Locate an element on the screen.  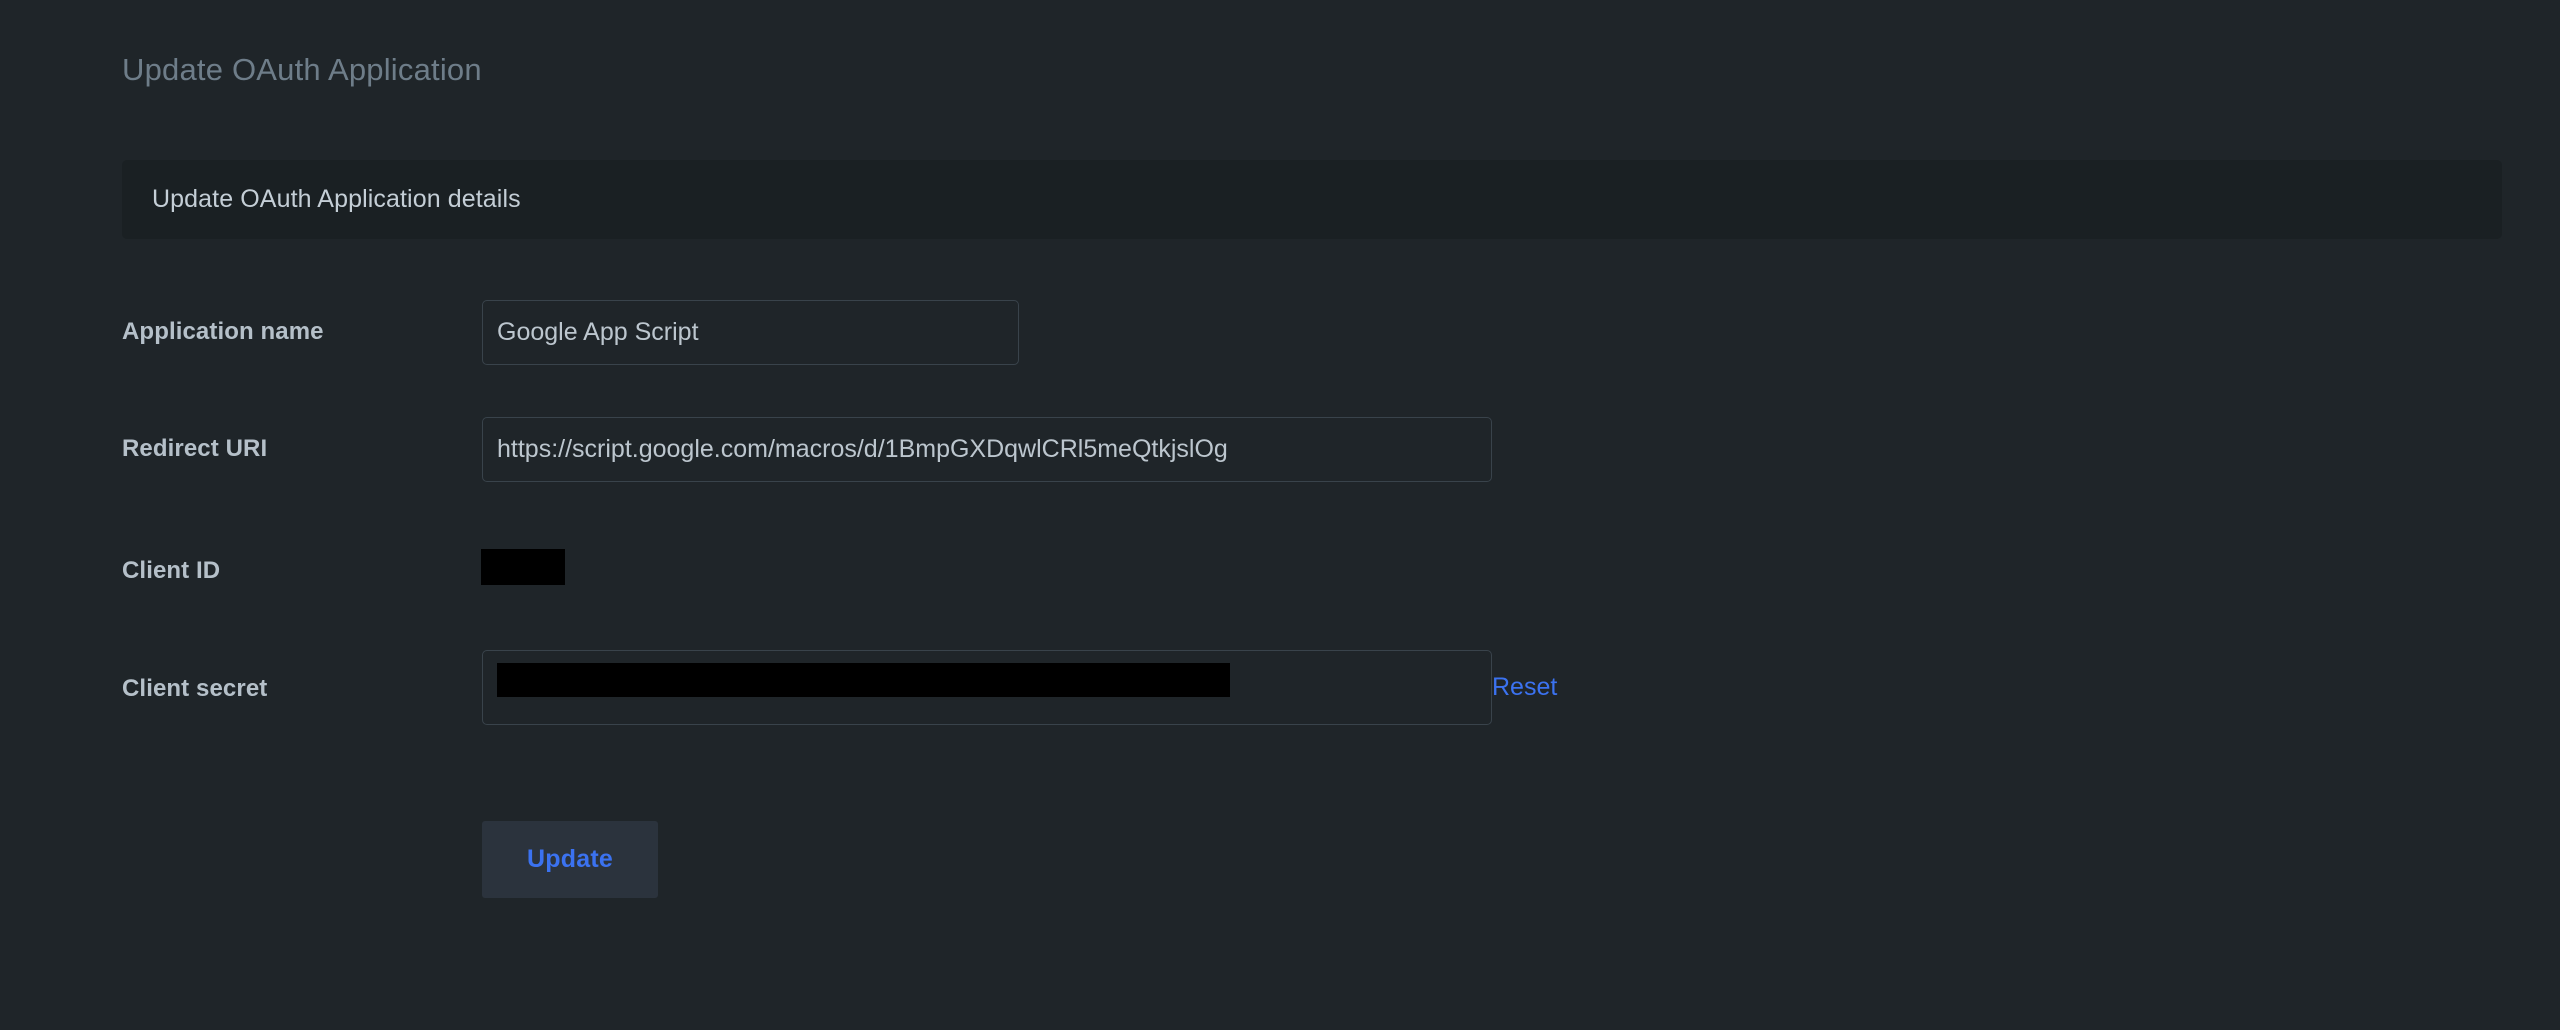
update-button: Update is located at coordinates (570, 859).